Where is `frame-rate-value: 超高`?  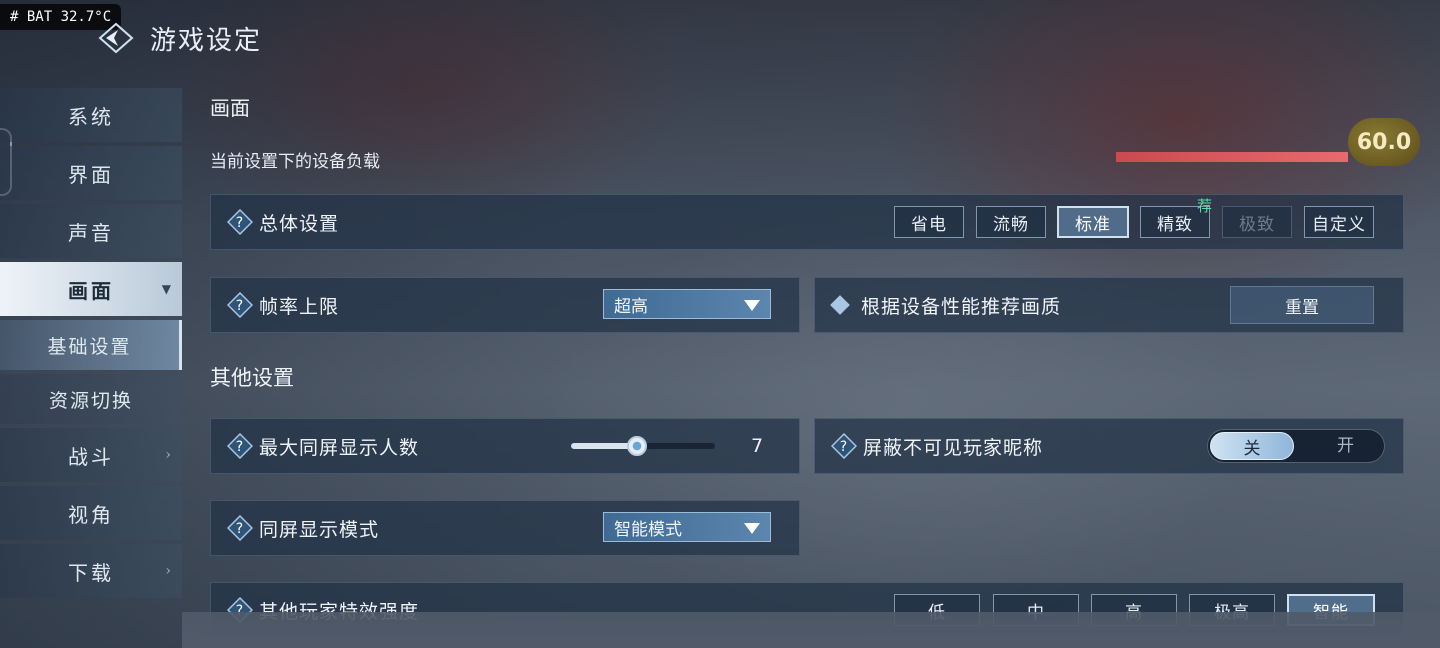
frame-rate-value: 超高 is located at coordinates (631, 306).